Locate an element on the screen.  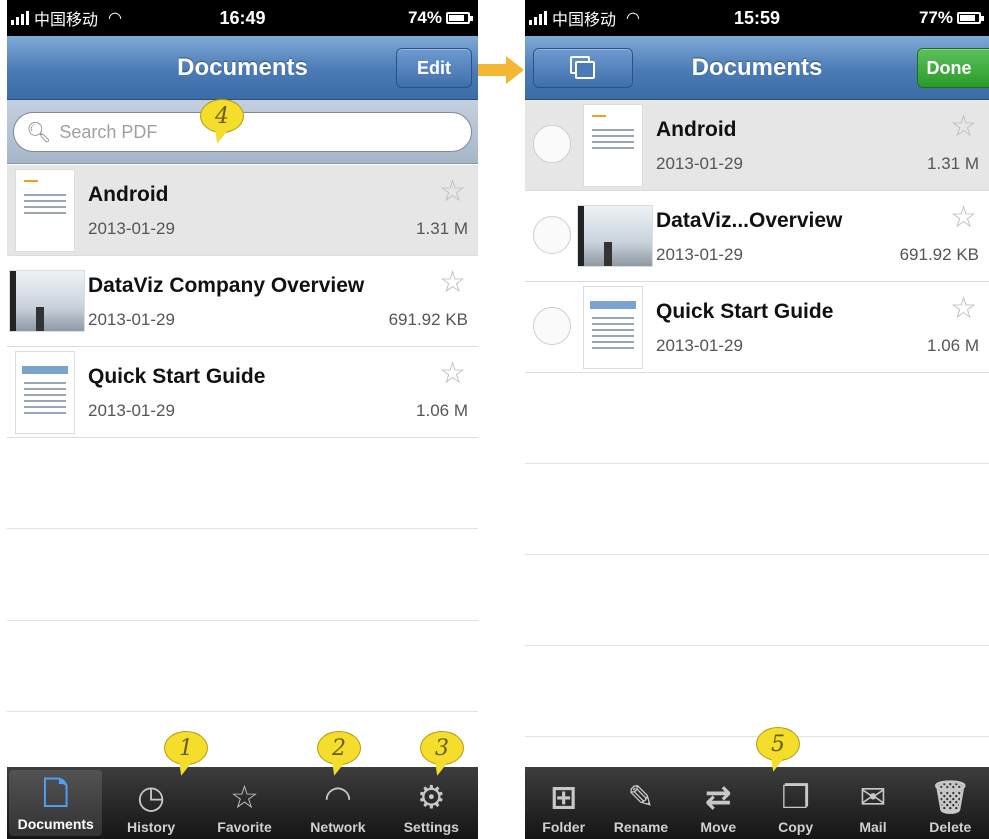
tab-label: Settings is located at coordinates (431, 827).